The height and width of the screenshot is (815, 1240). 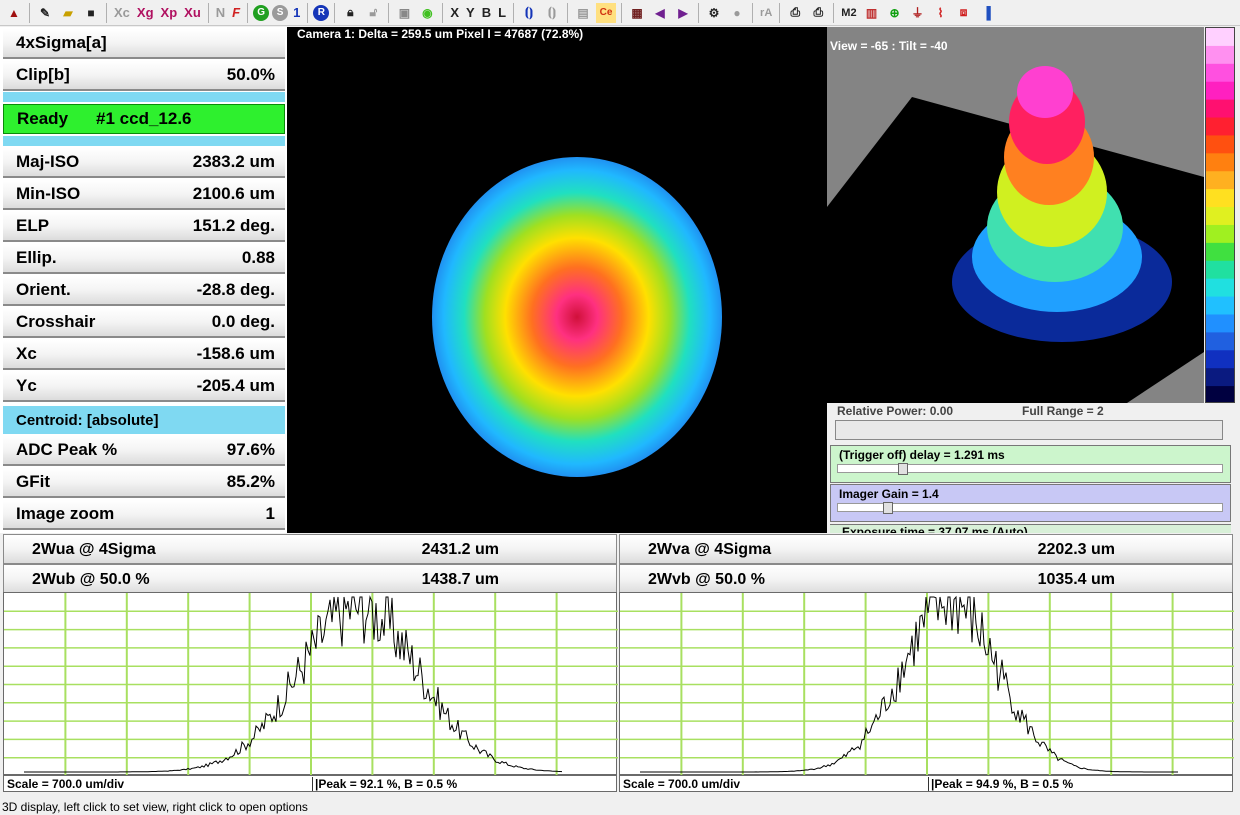 I want to click on trigger-delay-slider: (Trigger off) delay = 1.291 ms, so click(x=1030, y=464).